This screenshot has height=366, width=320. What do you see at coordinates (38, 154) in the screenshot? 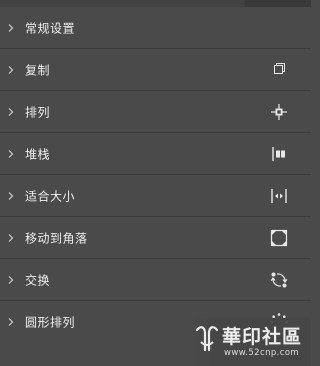
I see `section-label: 堆栈` at bounding box center [38, 154].